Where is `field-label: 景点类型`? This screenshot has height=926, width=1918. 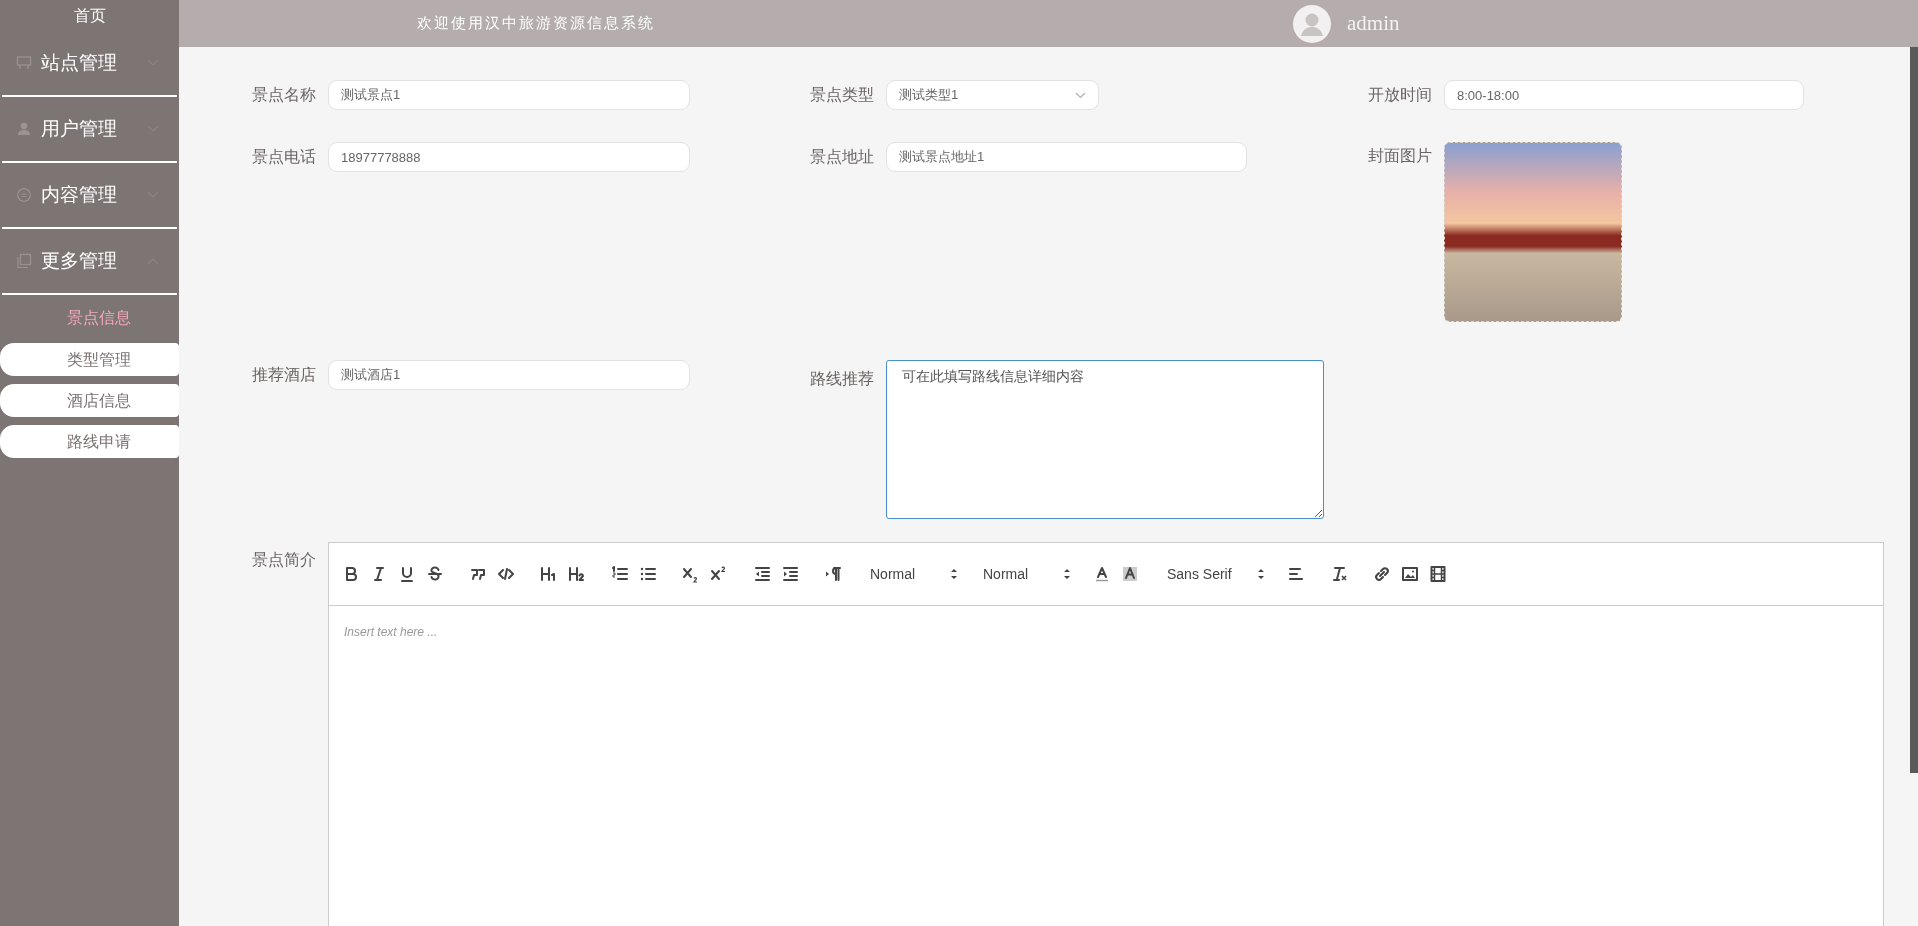 field-label: 景点类型 is located at coordinates (842, 95).